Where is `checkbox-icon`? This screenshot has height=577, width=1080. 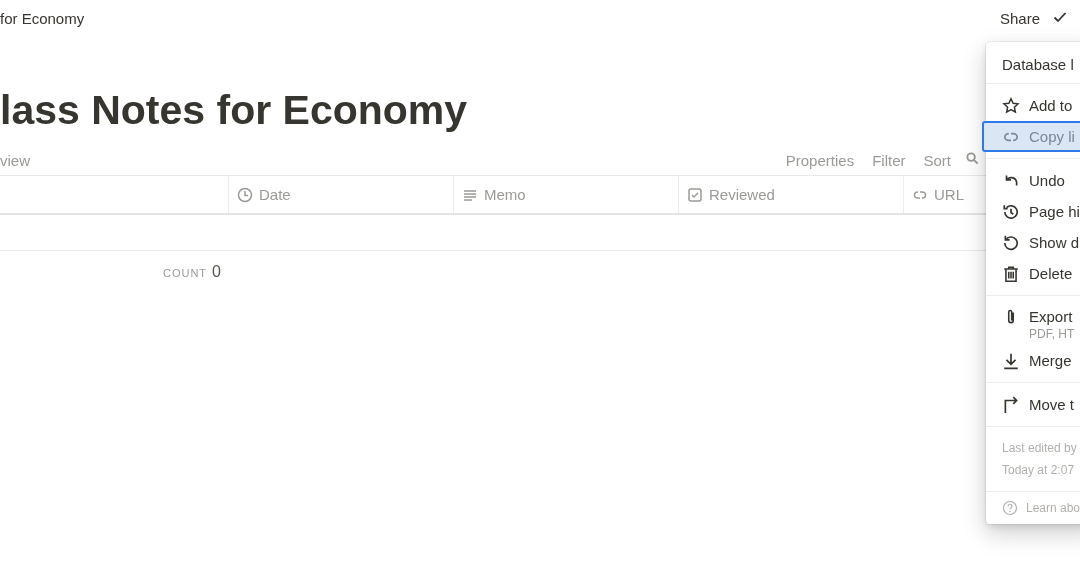 checkbox-icon is located at coordinates (695, 194).